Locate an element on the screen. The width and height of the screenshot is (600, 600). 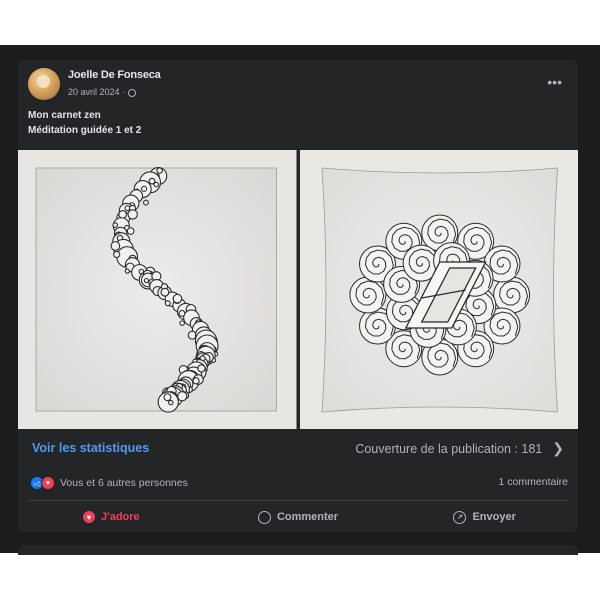
heart-icon: ♥ is located at coordinates (88, 517).